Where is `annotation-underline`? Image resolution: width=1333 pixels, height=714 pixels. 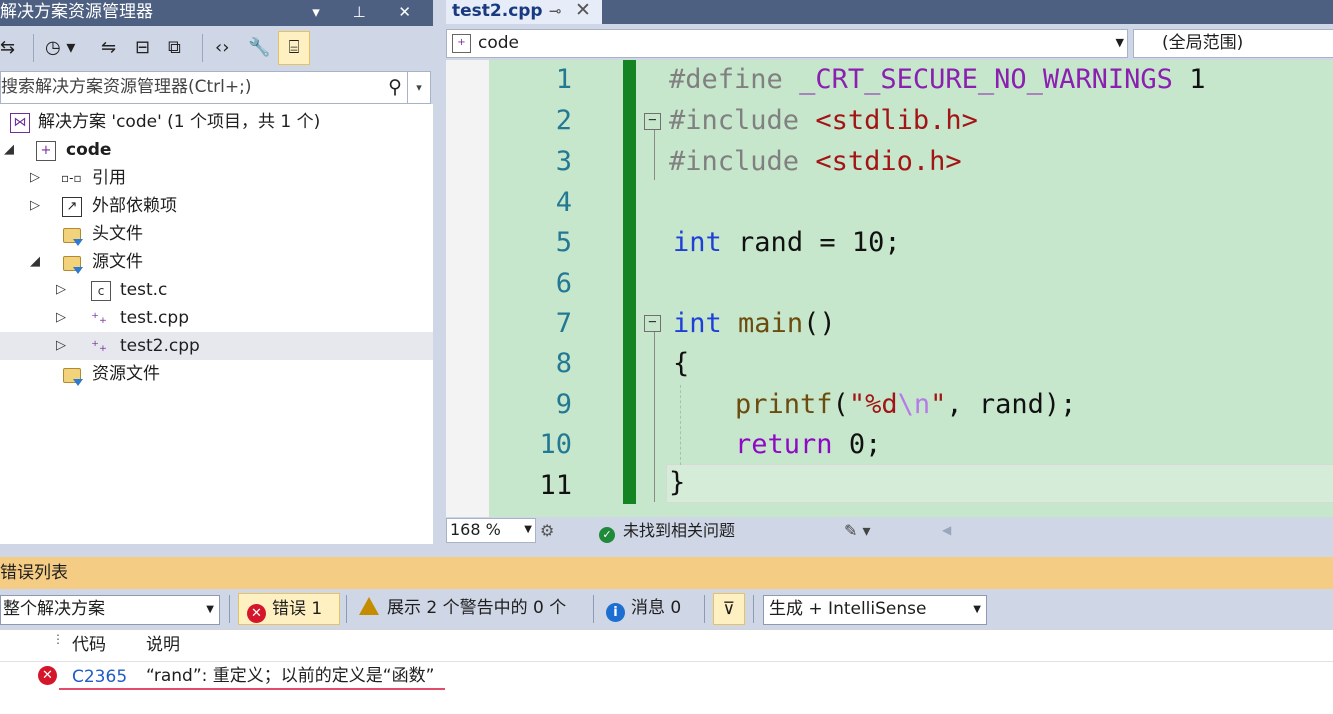 annotation-underline is located at coordinates (252, 689).